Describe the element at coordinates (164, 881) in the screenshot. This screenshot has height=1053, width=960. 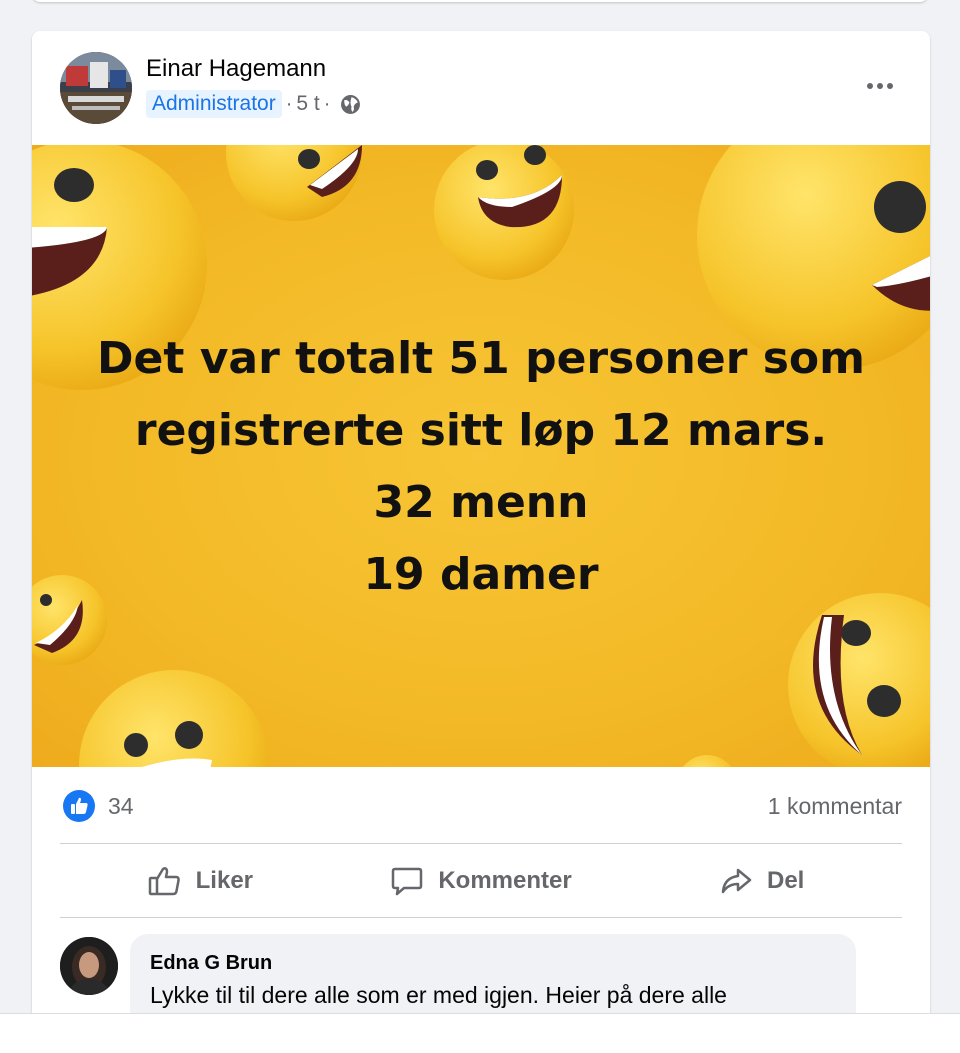
I see `thumbs-up-icon` at that location.